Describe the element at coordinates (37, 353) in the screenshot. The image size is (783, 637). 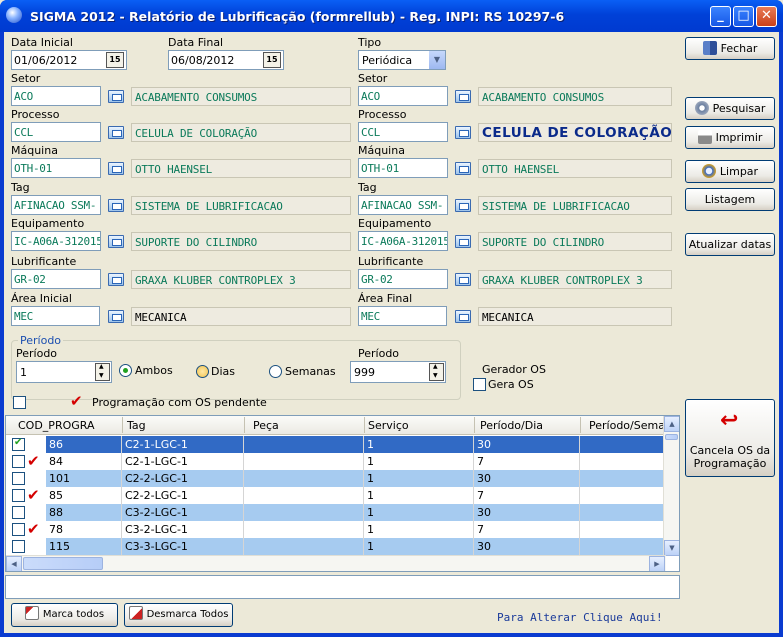
I see `periodo-label-1: Período` at that location.